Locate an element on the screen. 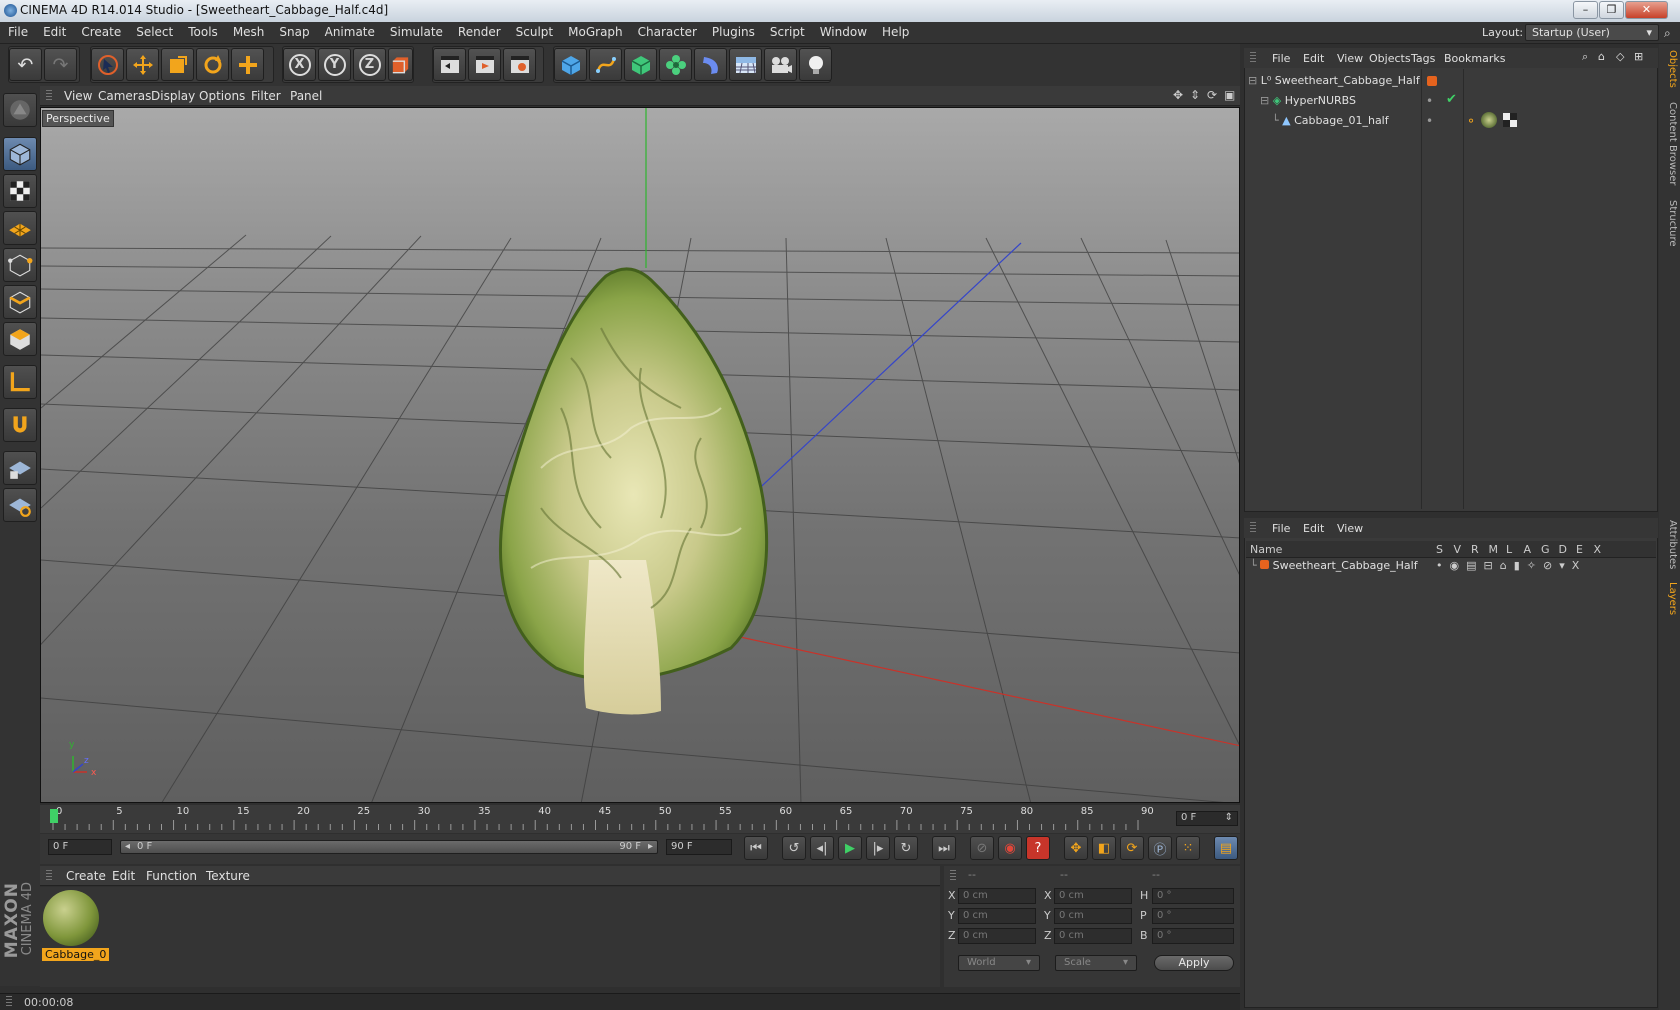 This screenshot has width=1680, height=1010. live-selection-button is located at coordinates (107, 64).